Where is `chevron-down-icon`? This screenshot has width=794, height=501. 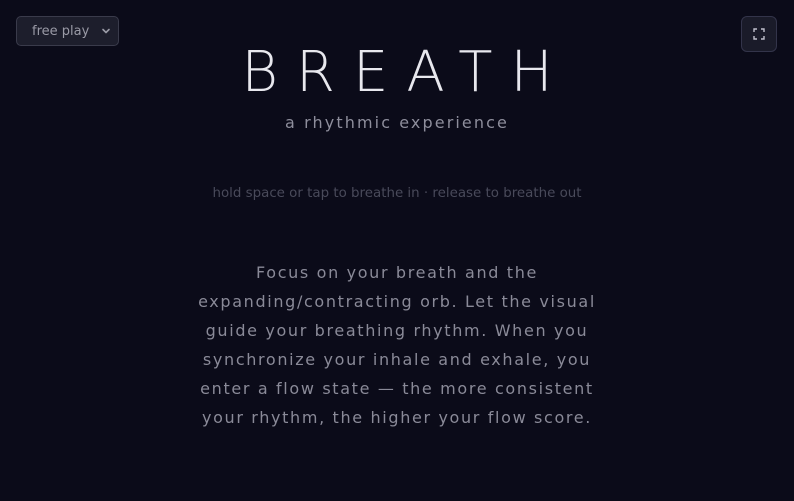
chevron-down-icon is located at coordinates (106, 31).